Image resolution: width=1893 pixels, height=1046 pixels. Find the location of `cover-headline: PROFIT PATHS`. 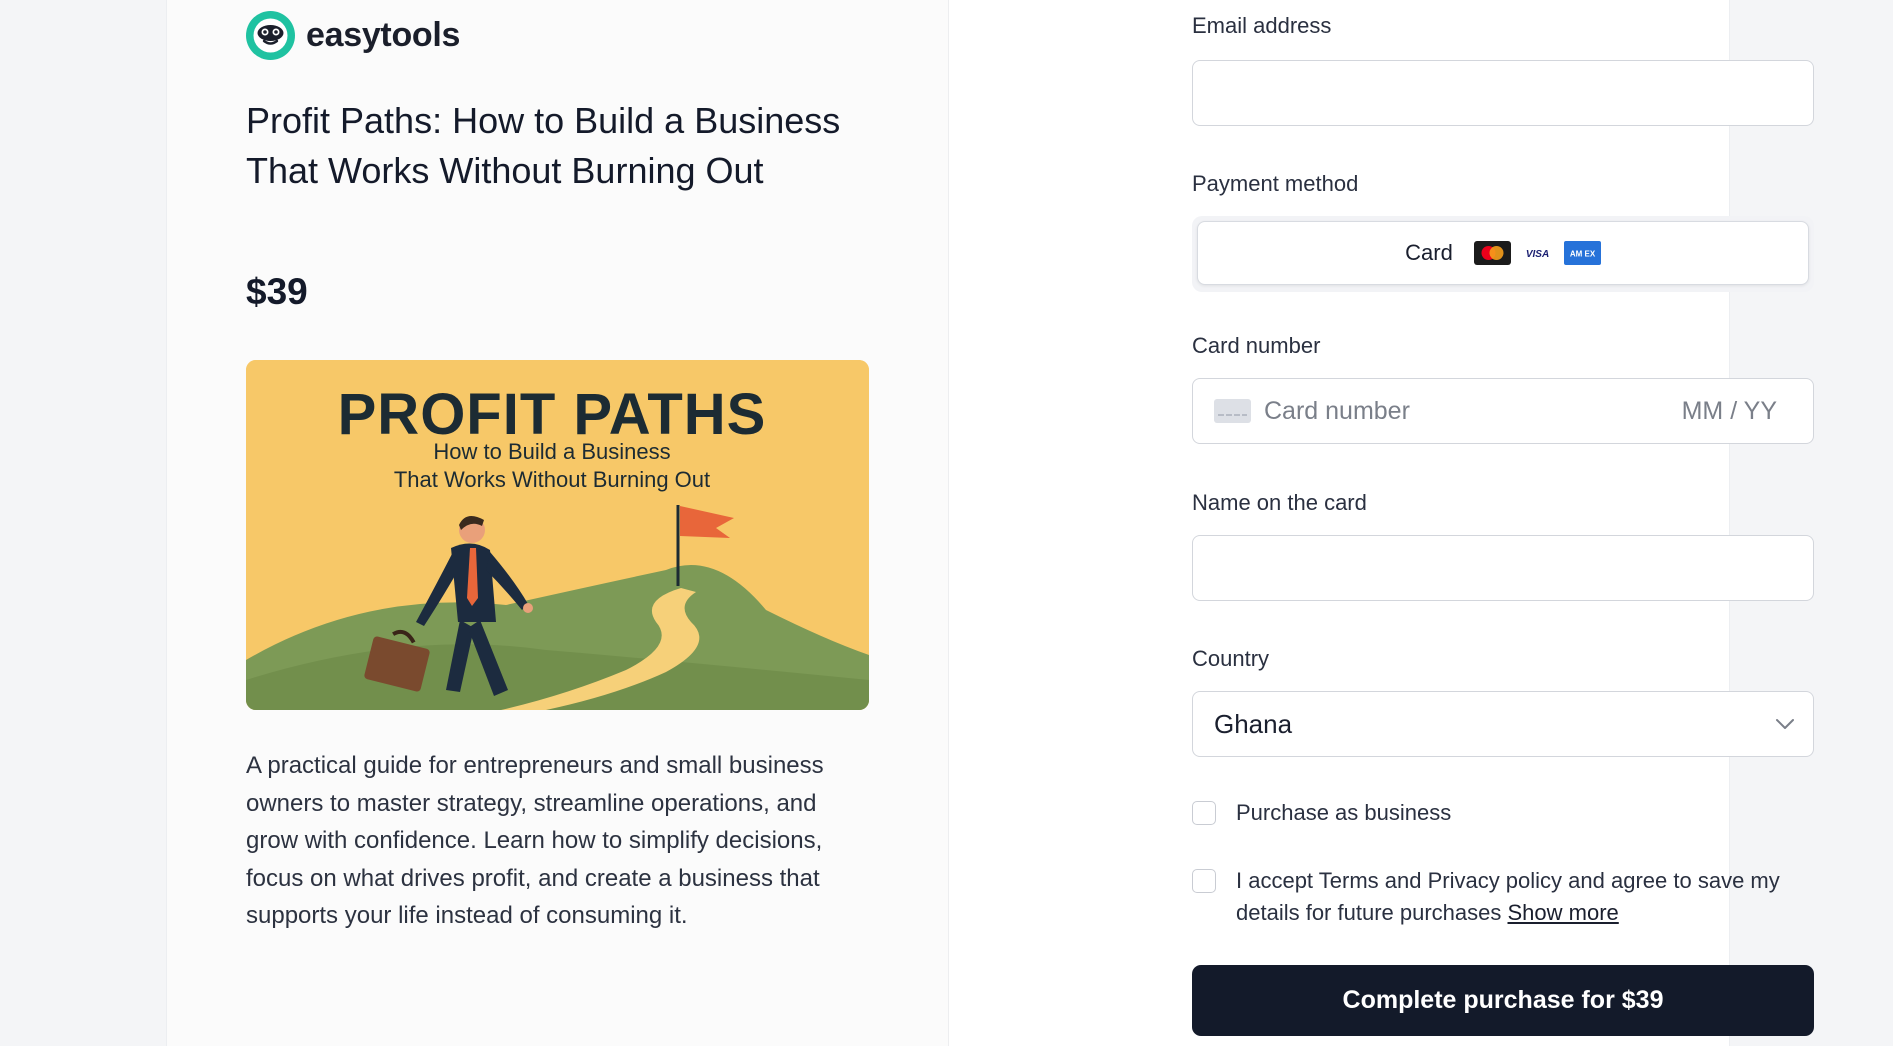

cover-headline: PROFIT PATHS is located at coordinates (552, 414).